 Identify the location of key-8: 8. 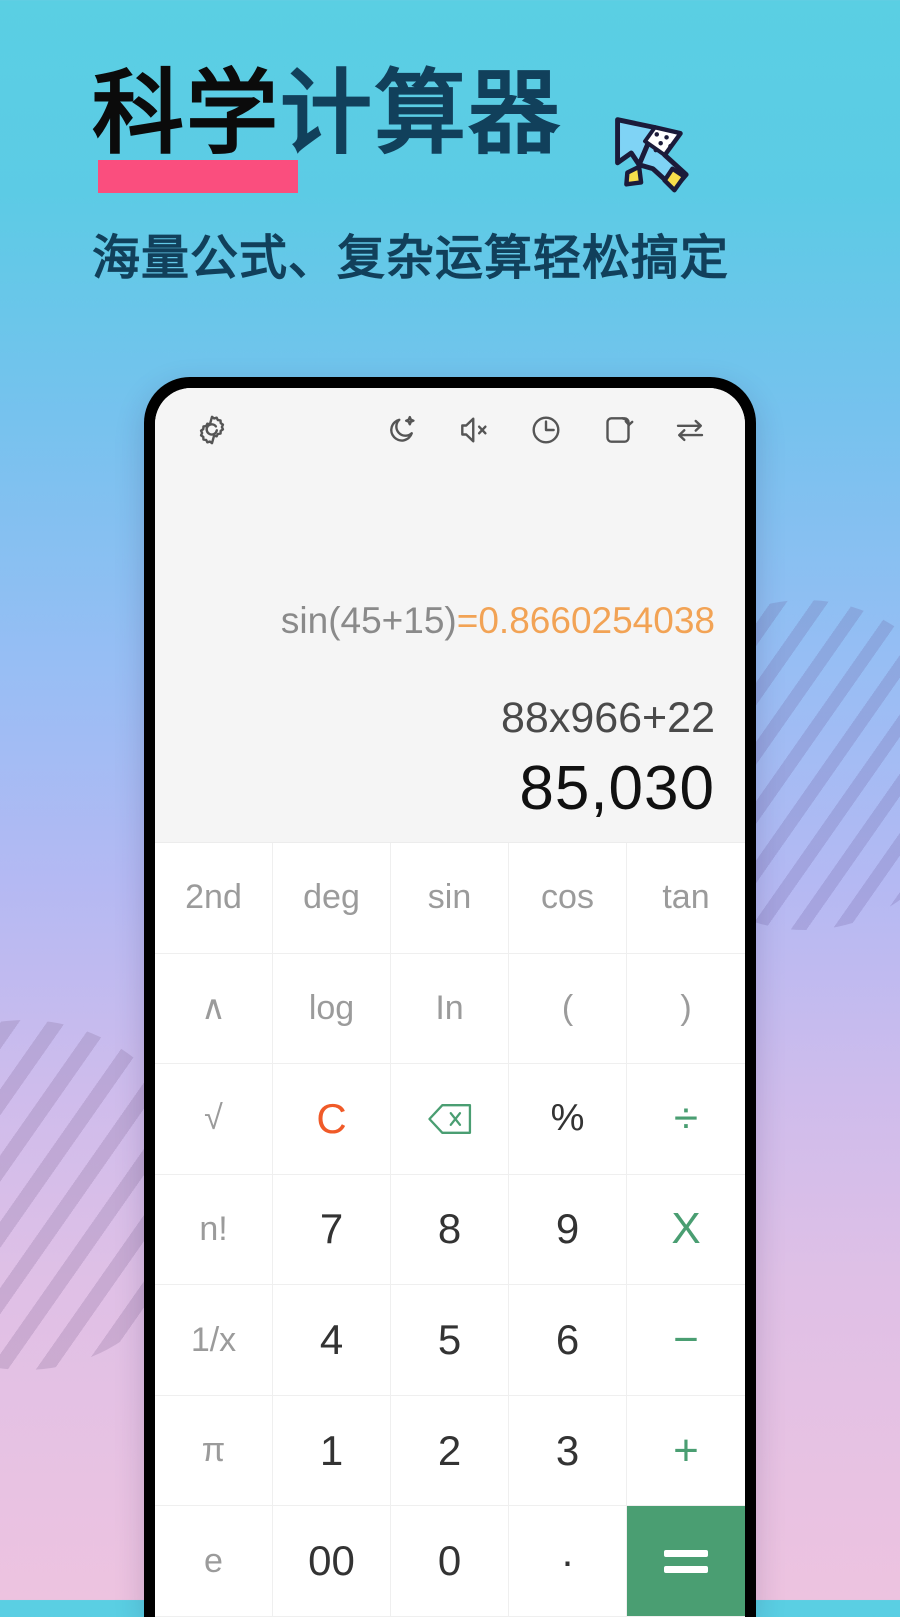
(450, 1230).